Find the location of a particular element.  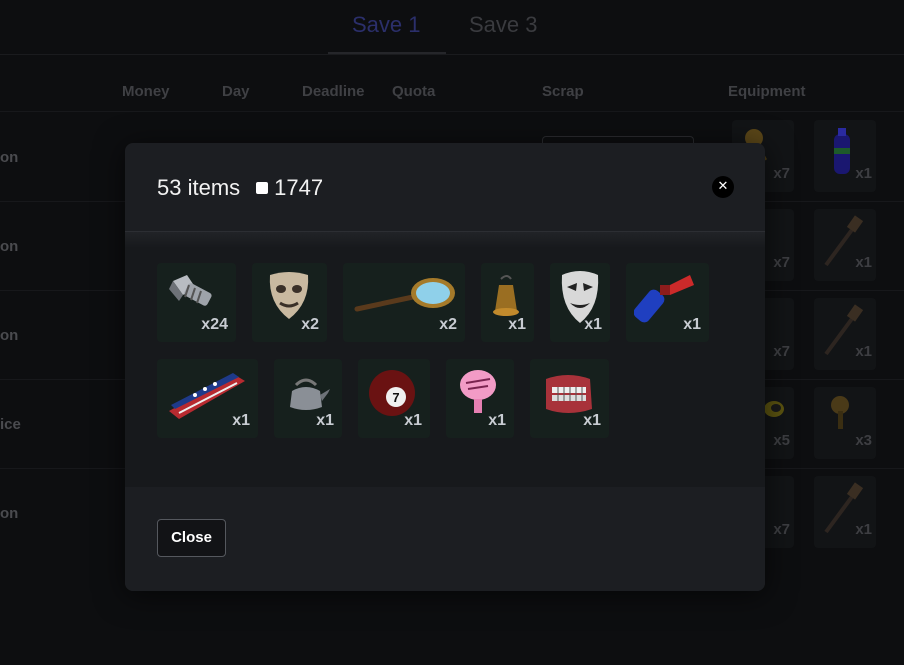

key-icon is located at coordinates (840, 412).